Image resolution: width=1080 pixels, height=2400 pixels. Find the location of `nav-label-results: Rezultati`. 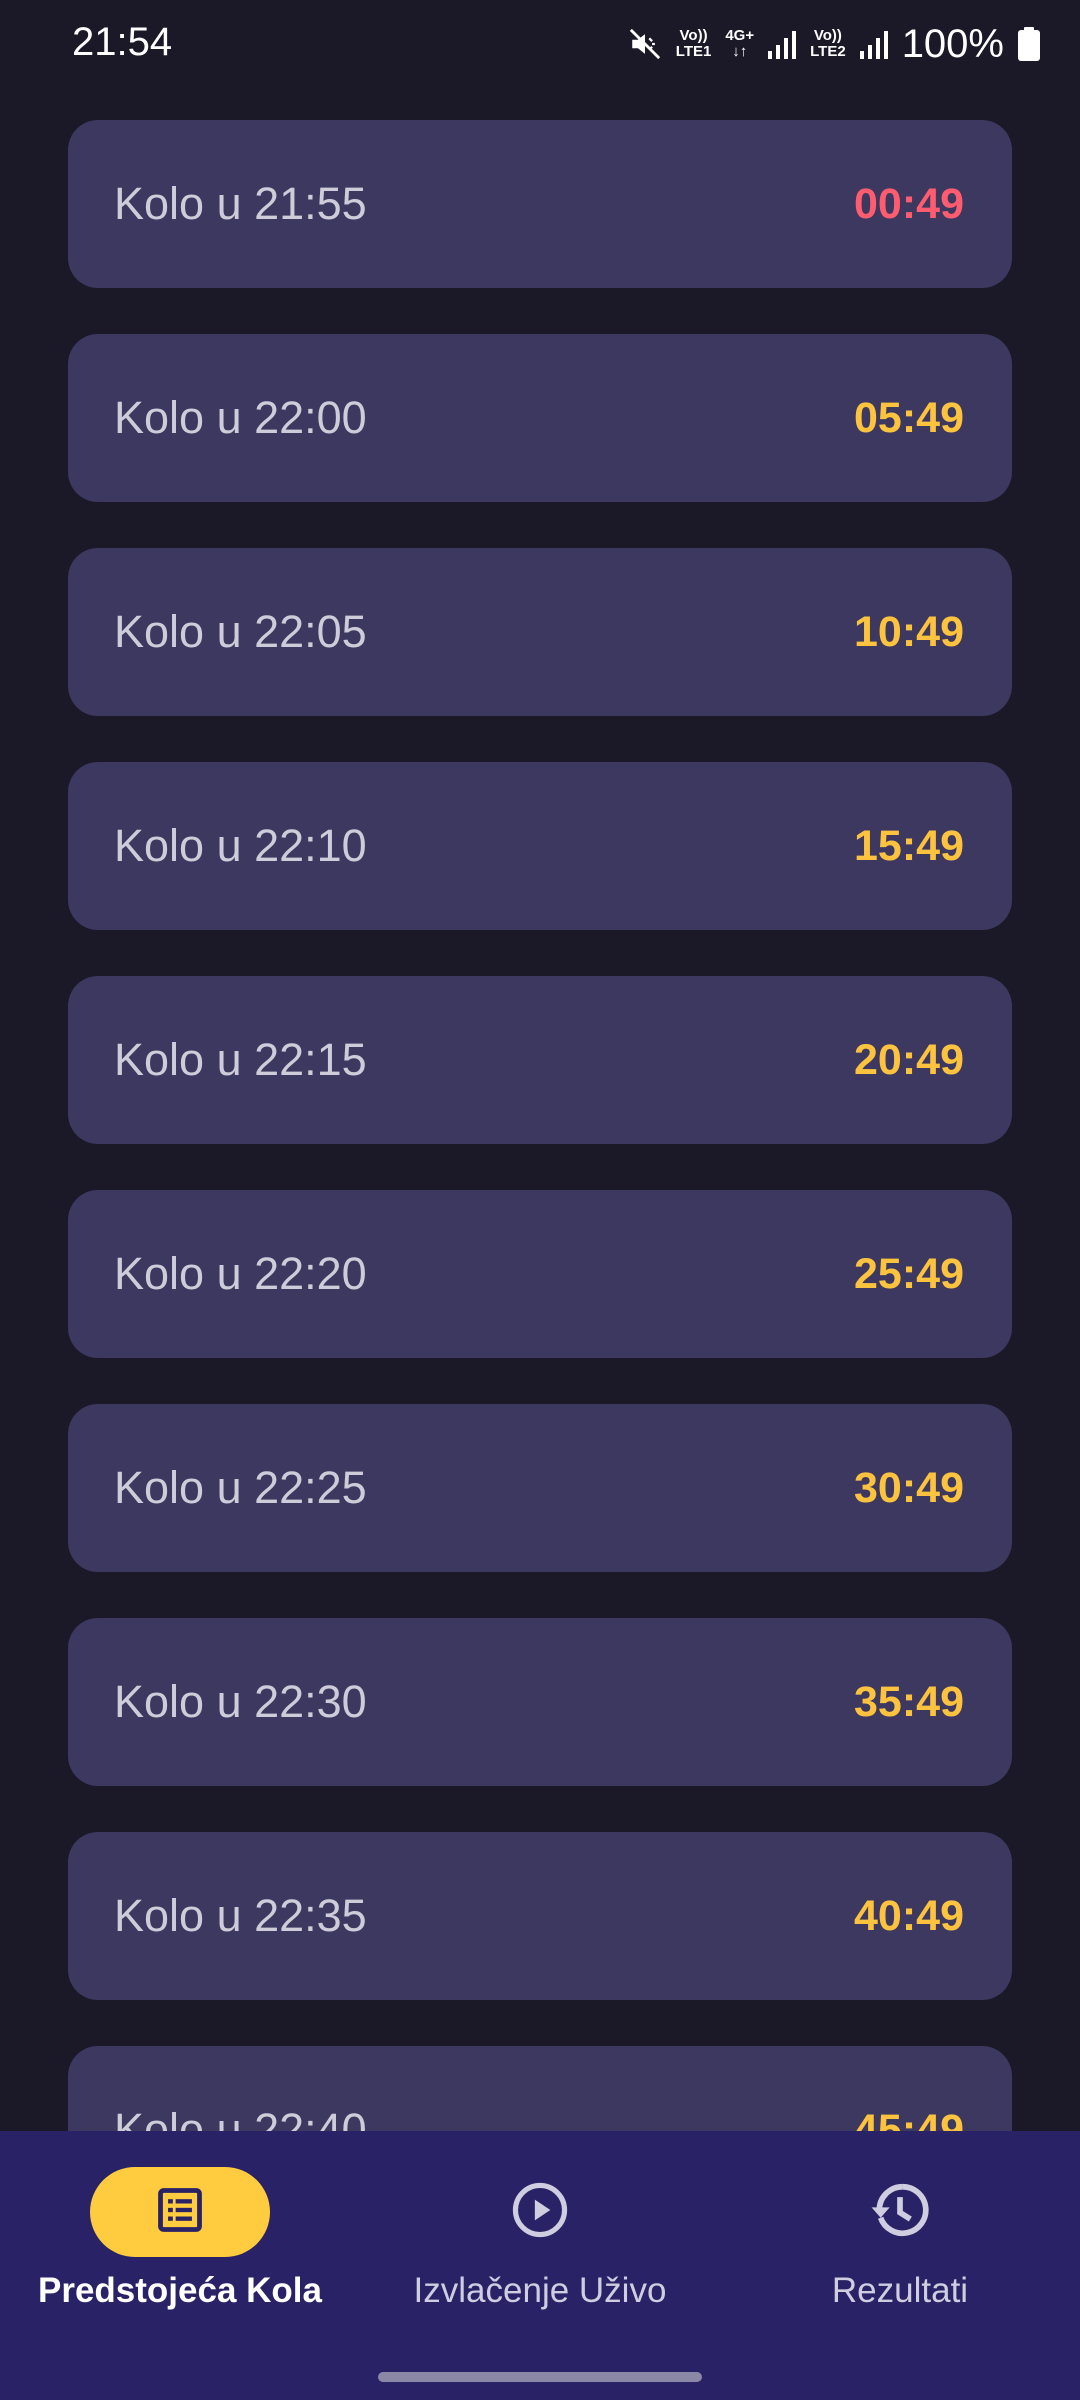

nav-label-results: Rezultati is located at coordinates (900, 2290).